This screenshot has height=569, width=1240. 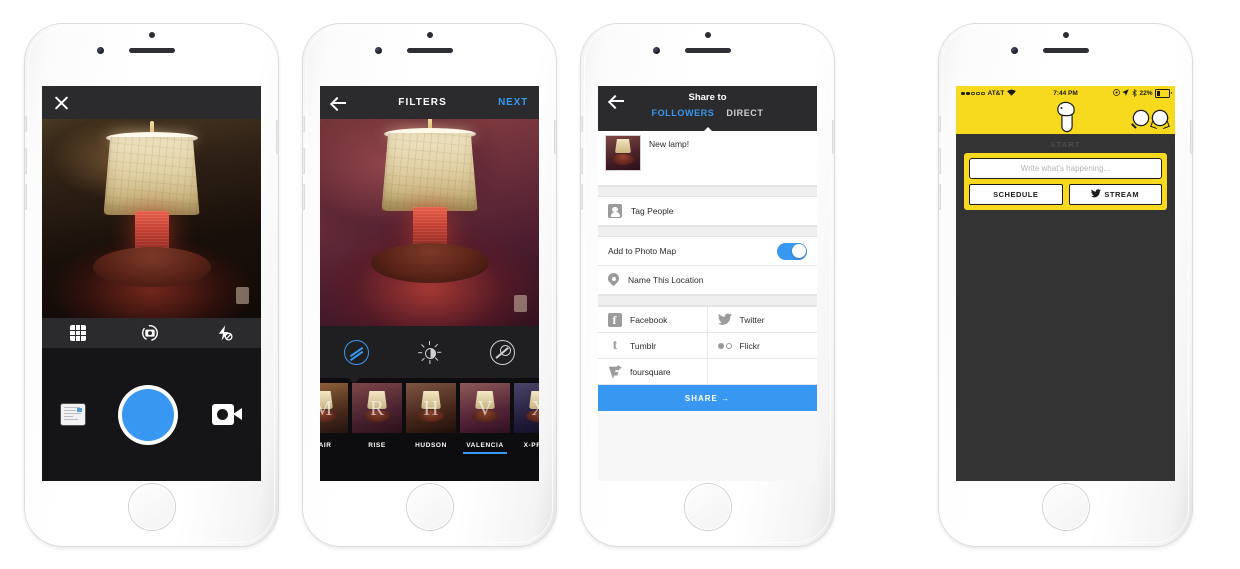 What do you see at coordinates (707, 97) in the screenshot?
I see `page-title: Share to` at bounding box center [707, 97].